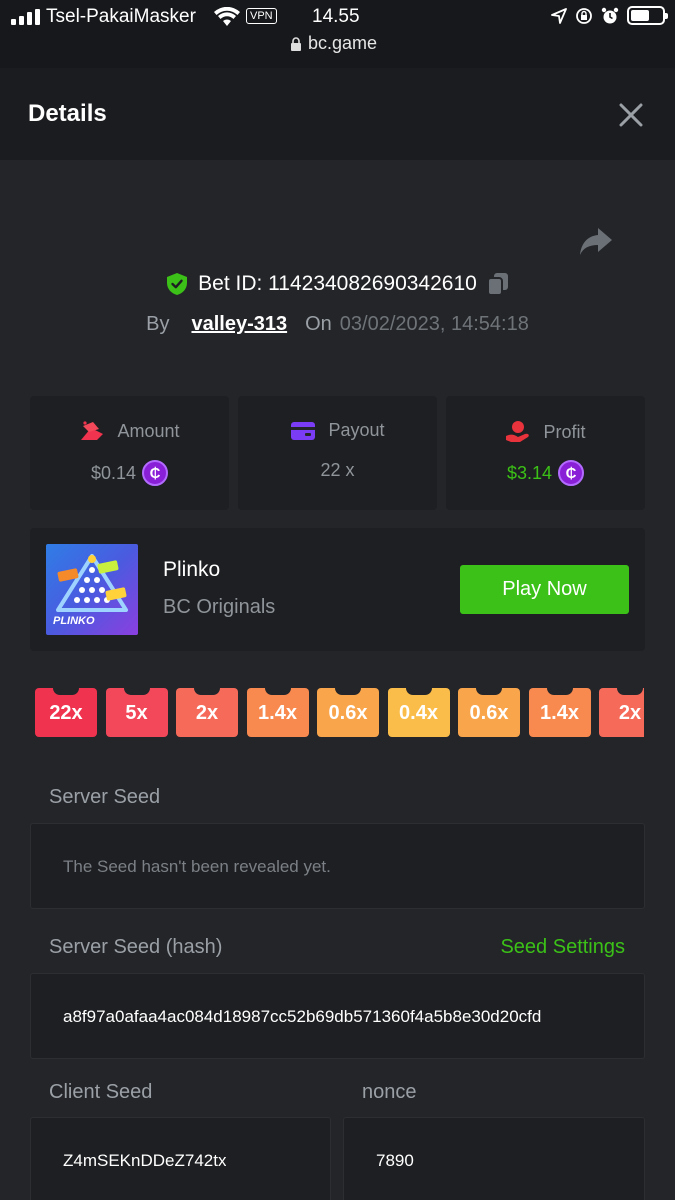 Image resolution: width=675 pixels, height=1200 pixels. I want to click on battery-icon, so click(647, 15).